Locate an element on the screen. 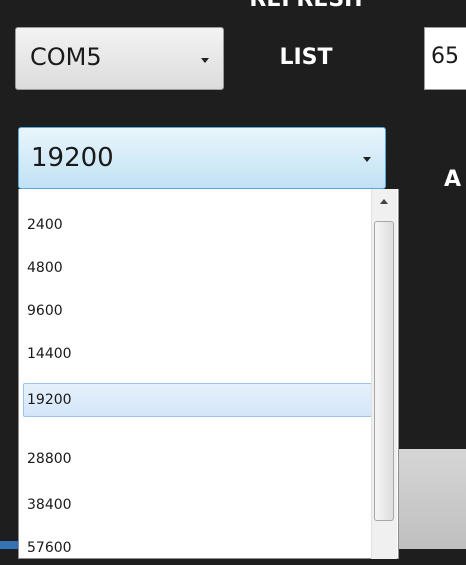  refresh-button-label-line1: REFRESH is located at coordinates (306, 6).